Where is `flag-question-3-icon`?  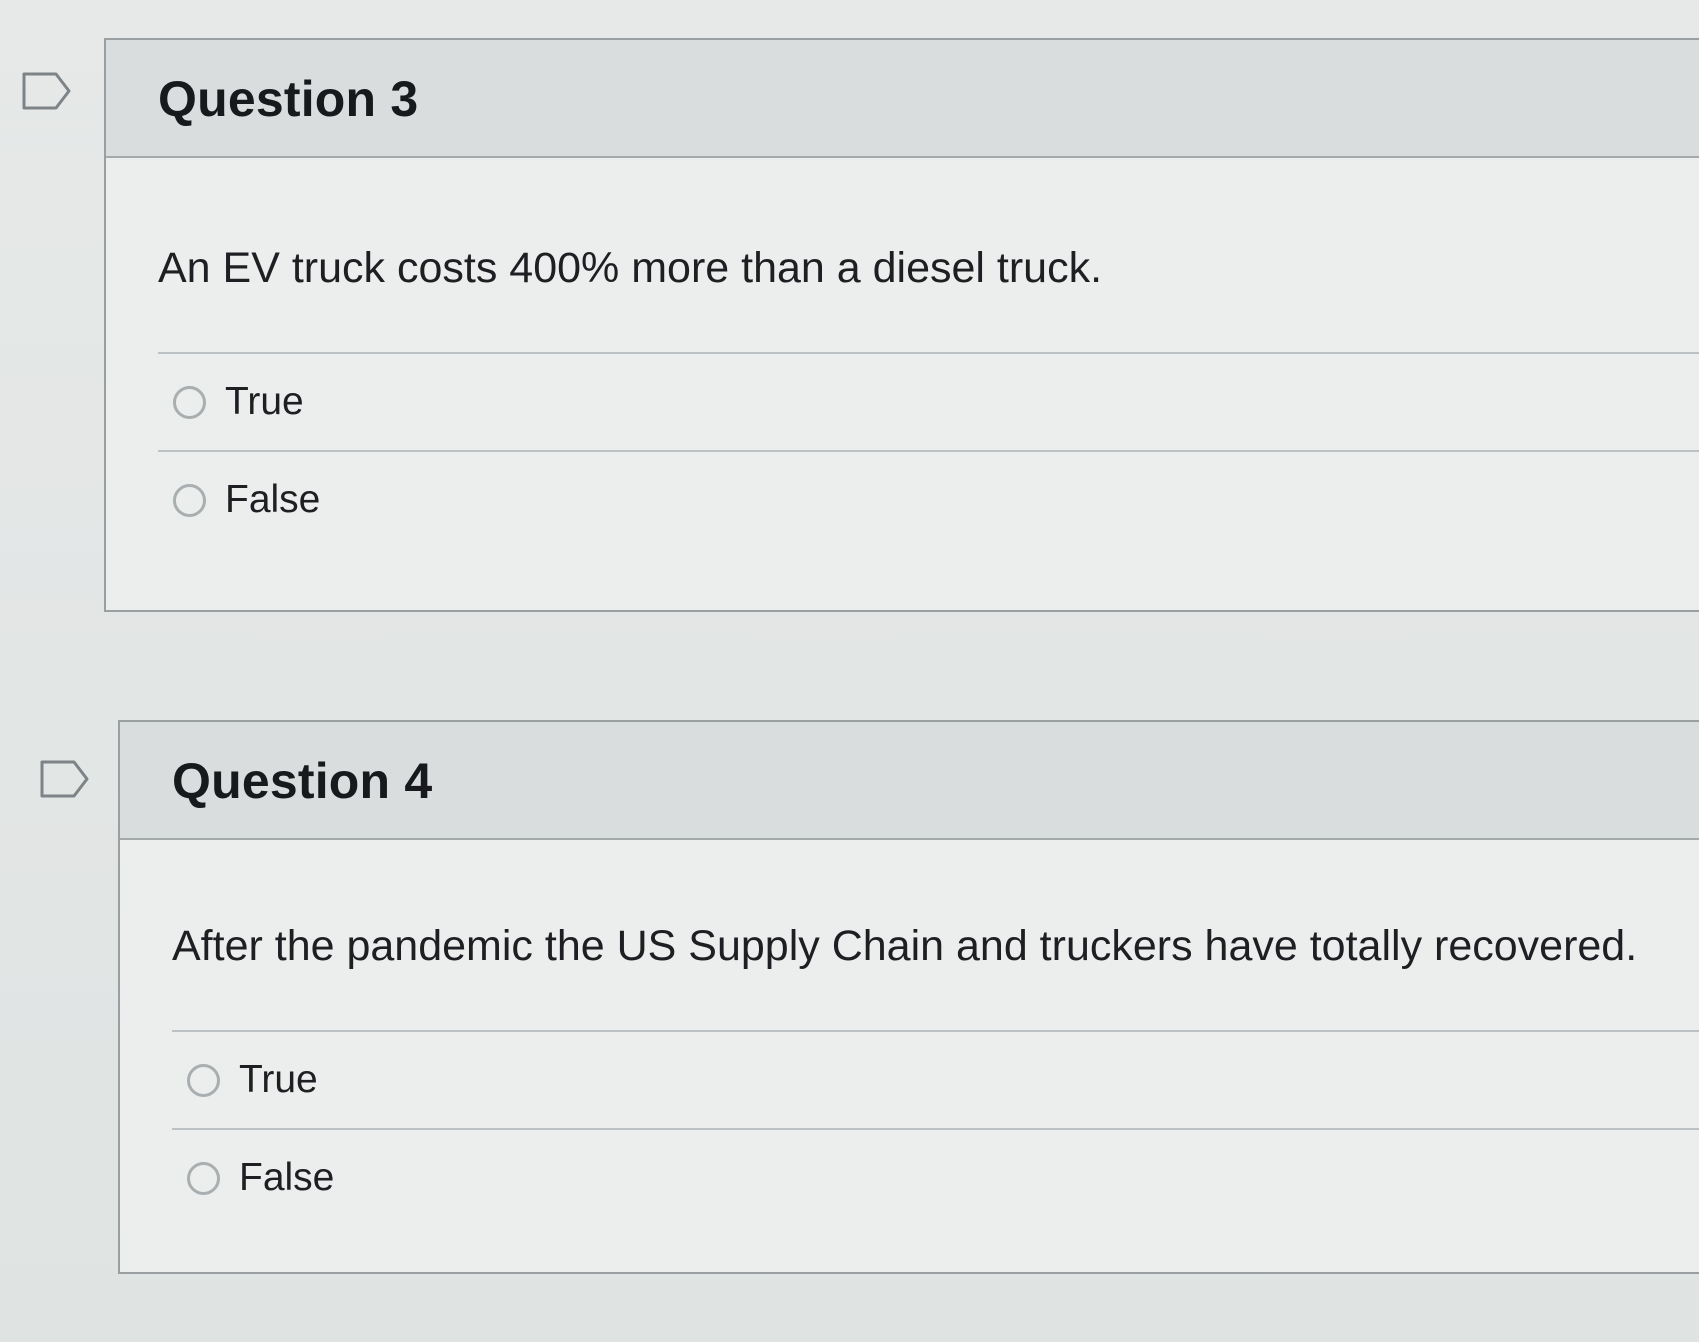 flag-question-3-icon is located at coordinates (47, 91).